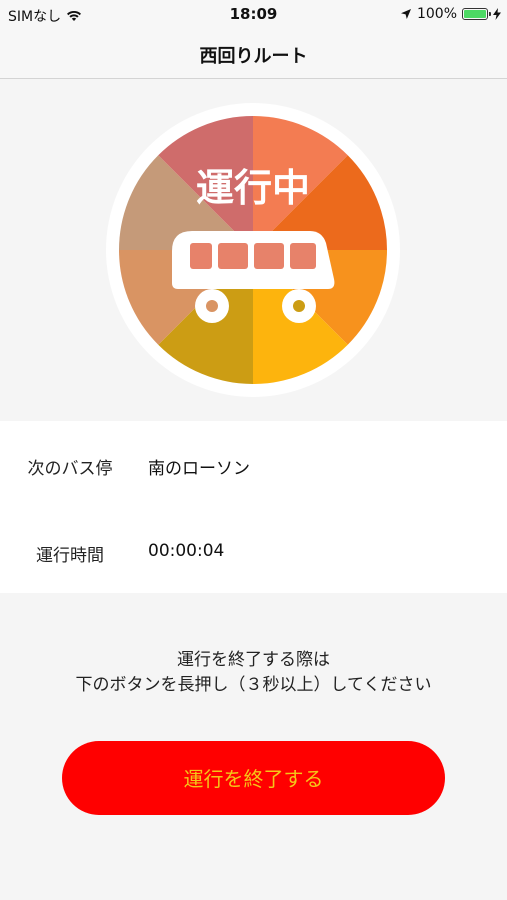 The height and width of the screenshot is (900, 507). Describe the element at coordinates (70, 469) in the screenshot. I see `next-stop-label: 次のバス停` at that location.